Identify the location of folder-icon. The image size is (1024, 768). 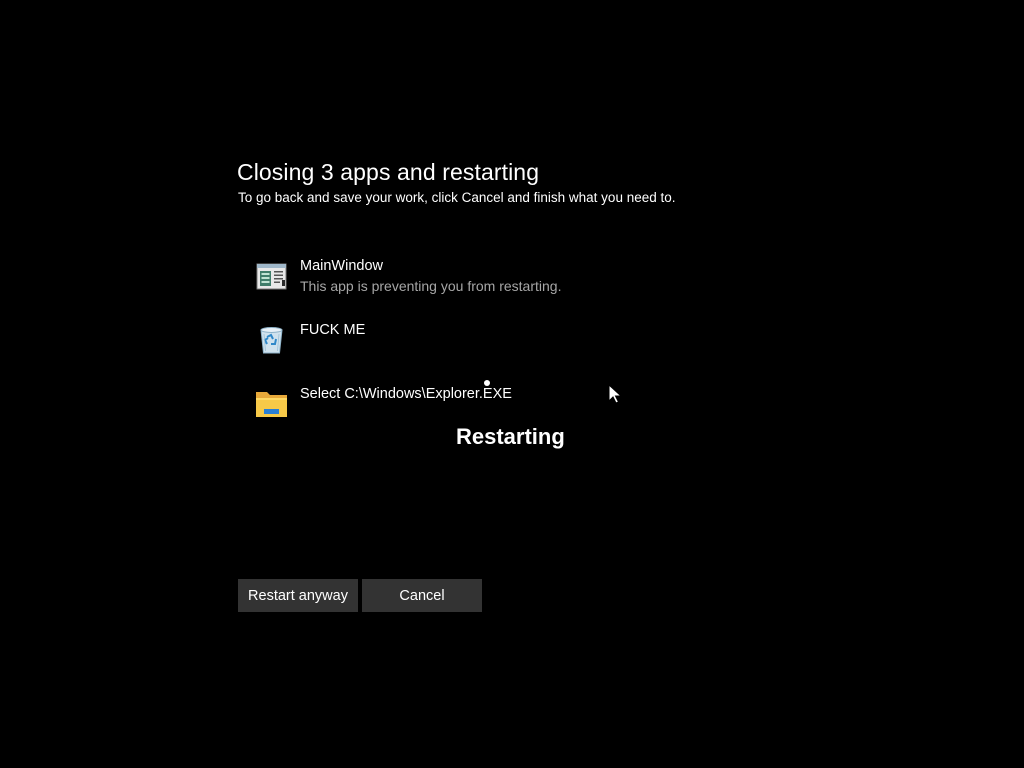
(271, 404).